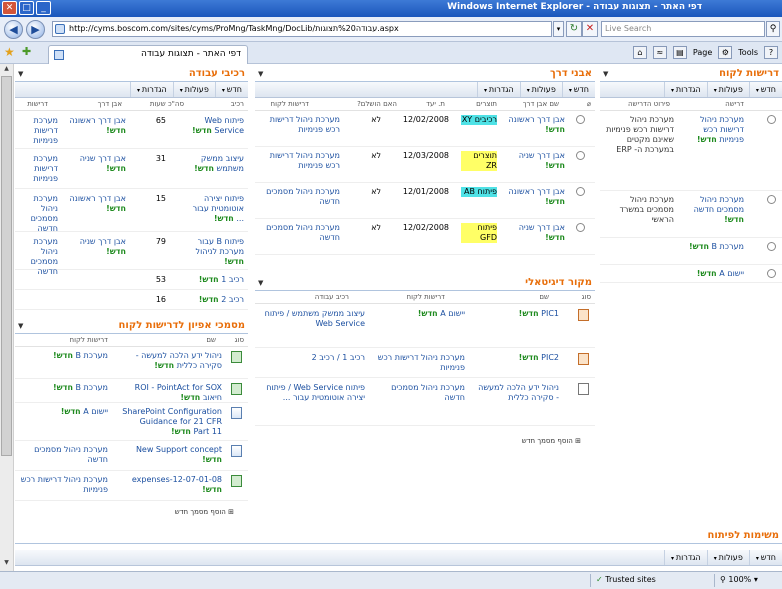  I want to click on back-button: ◀, so click(13, 29).